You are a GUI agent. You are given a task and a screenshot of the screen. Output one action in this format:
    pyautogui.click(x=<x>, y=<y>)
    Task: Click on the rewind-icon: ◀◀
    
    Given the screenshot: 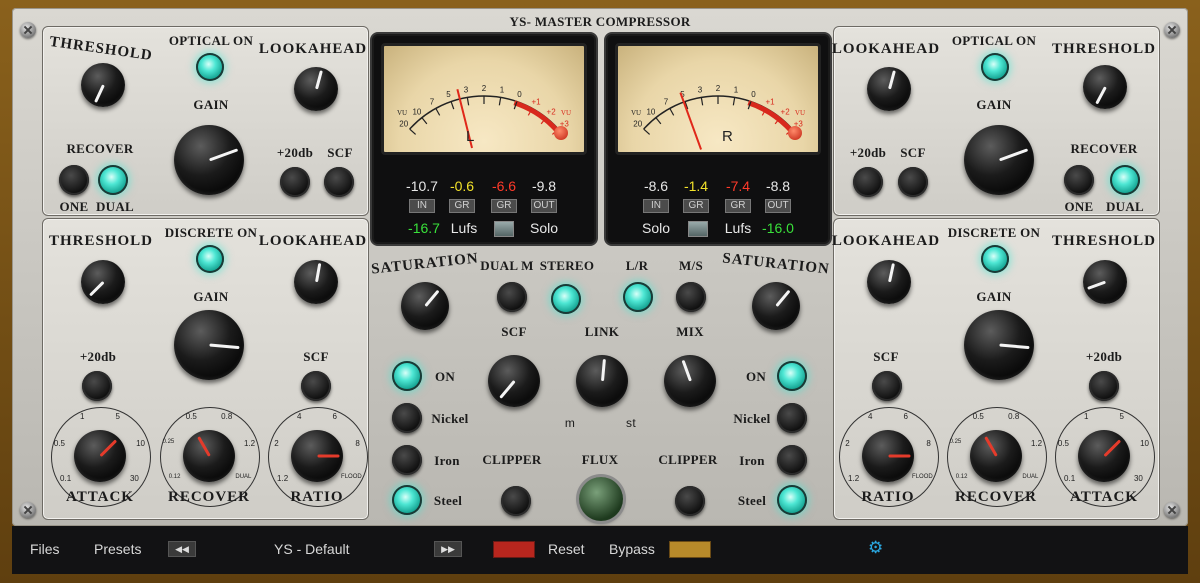 What is the action you would take?
    pyautogui.click(x=182, y=549)
    